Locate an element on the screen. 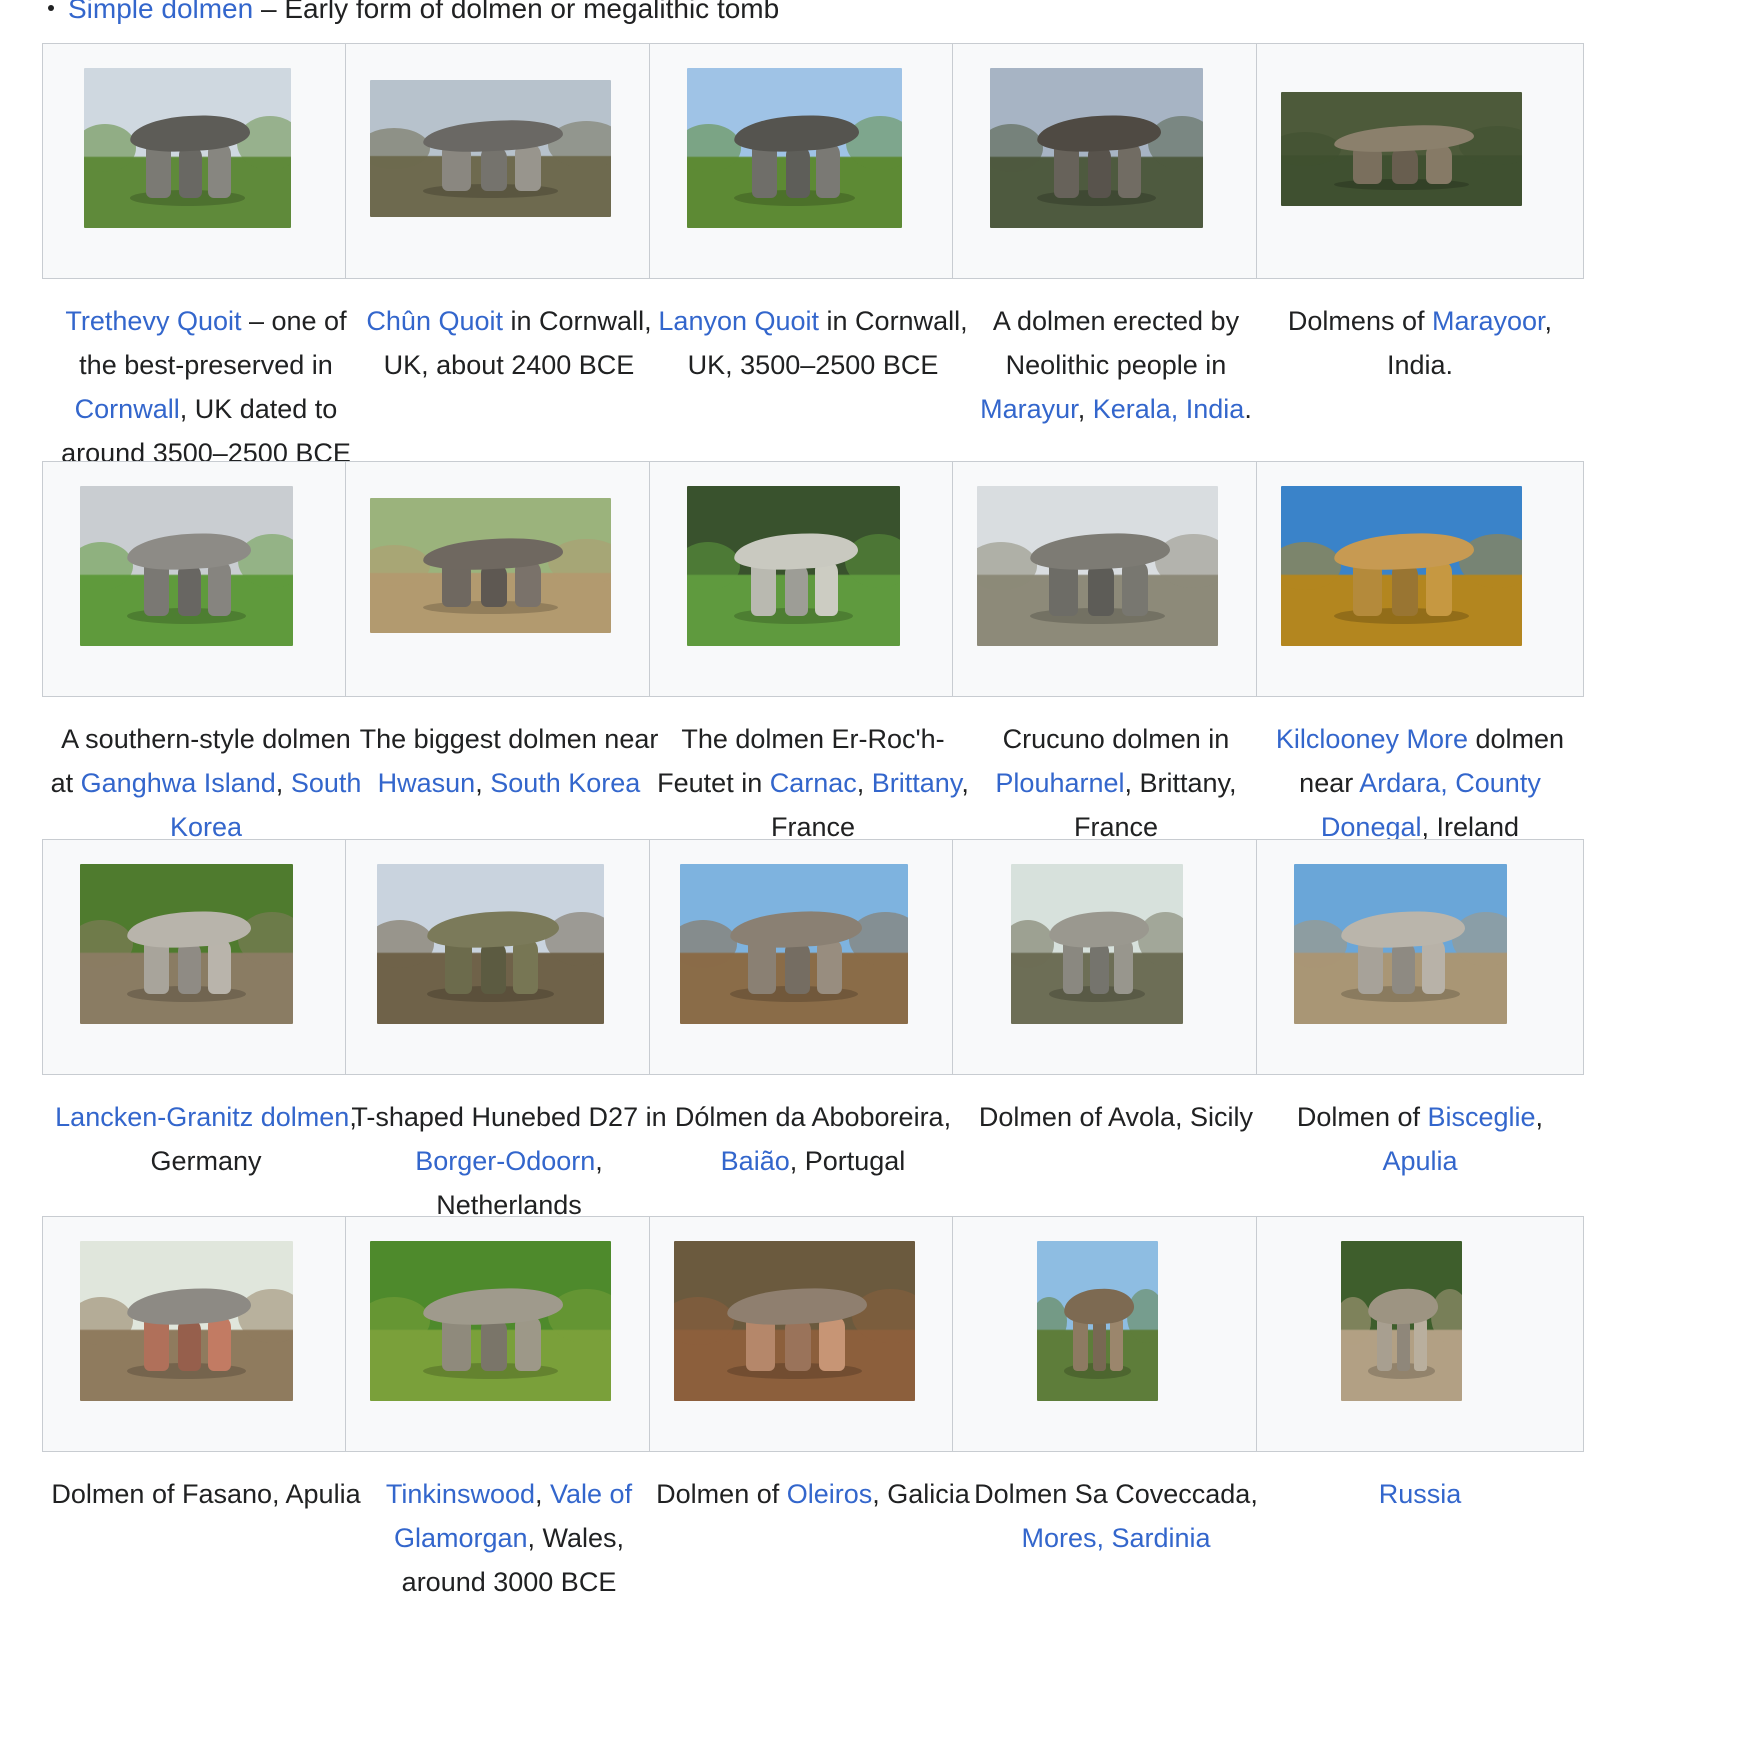  caption-link: Trethevy Quoit is located at coordinates (153, 321).